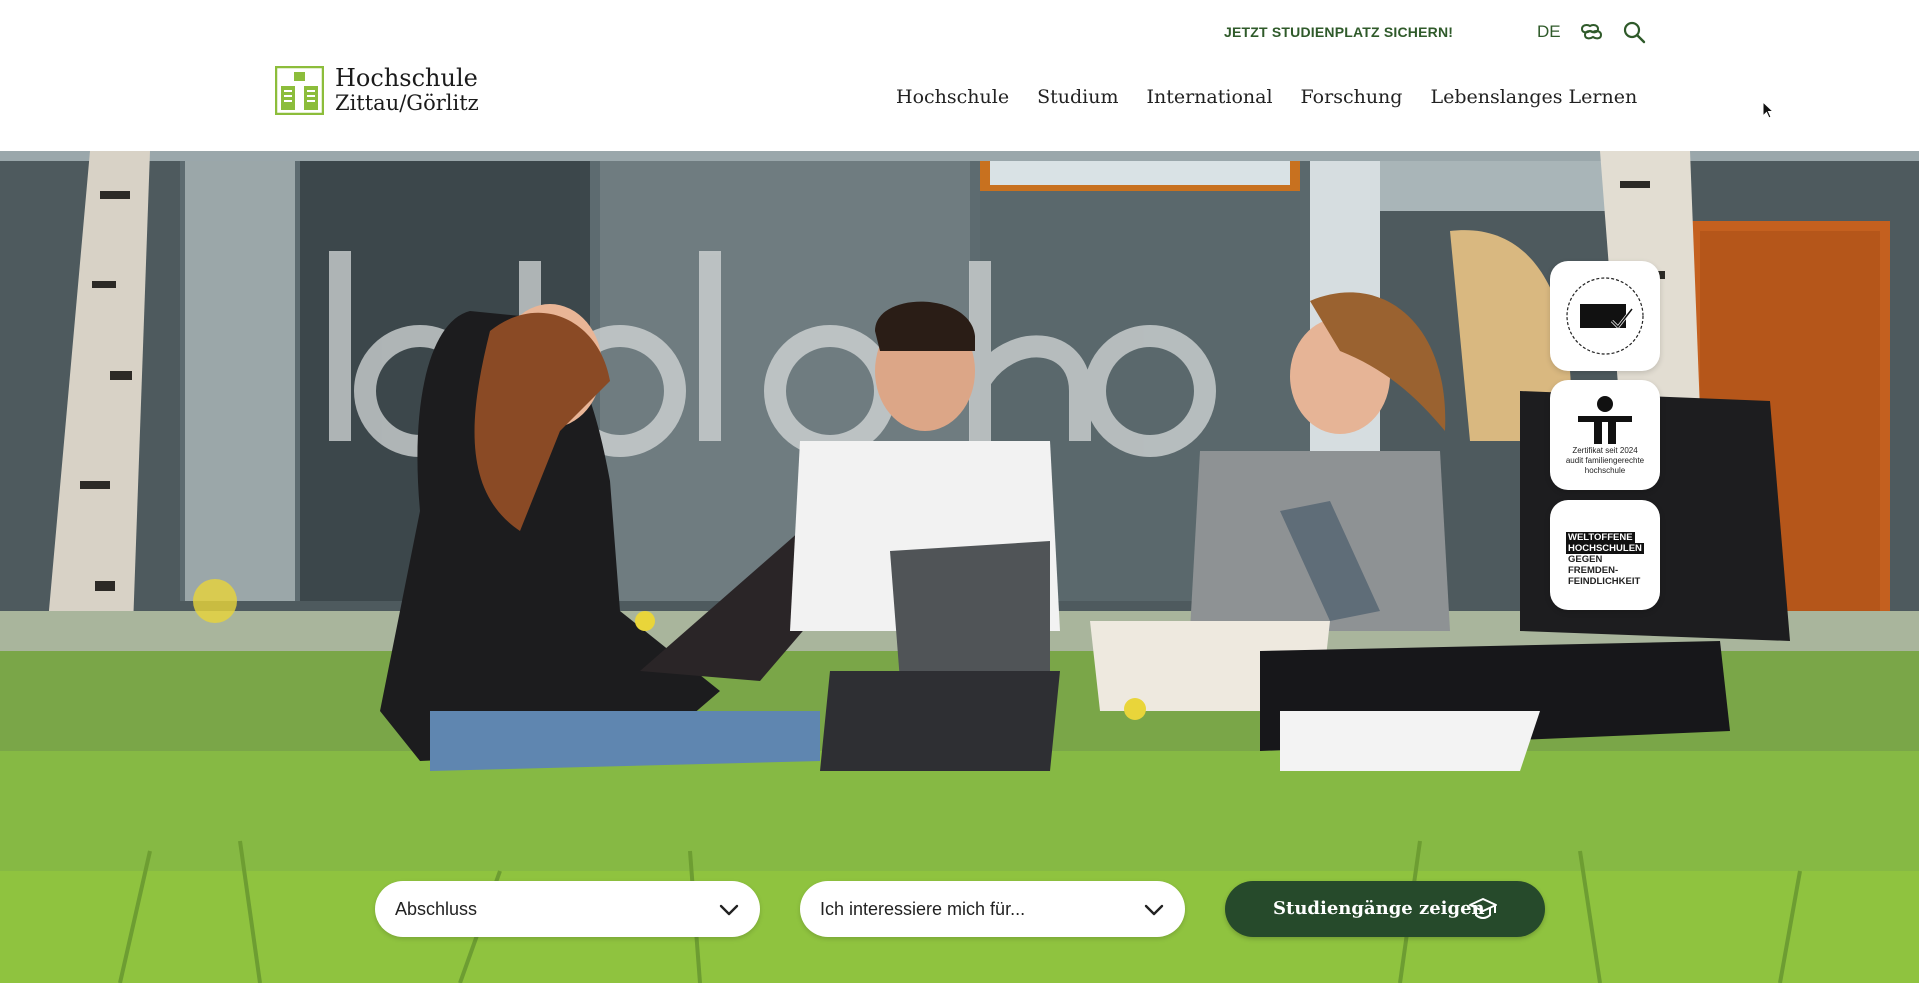 The image size is (1919, 983). I want to click on language-switch: DE, so click(1549, 32).